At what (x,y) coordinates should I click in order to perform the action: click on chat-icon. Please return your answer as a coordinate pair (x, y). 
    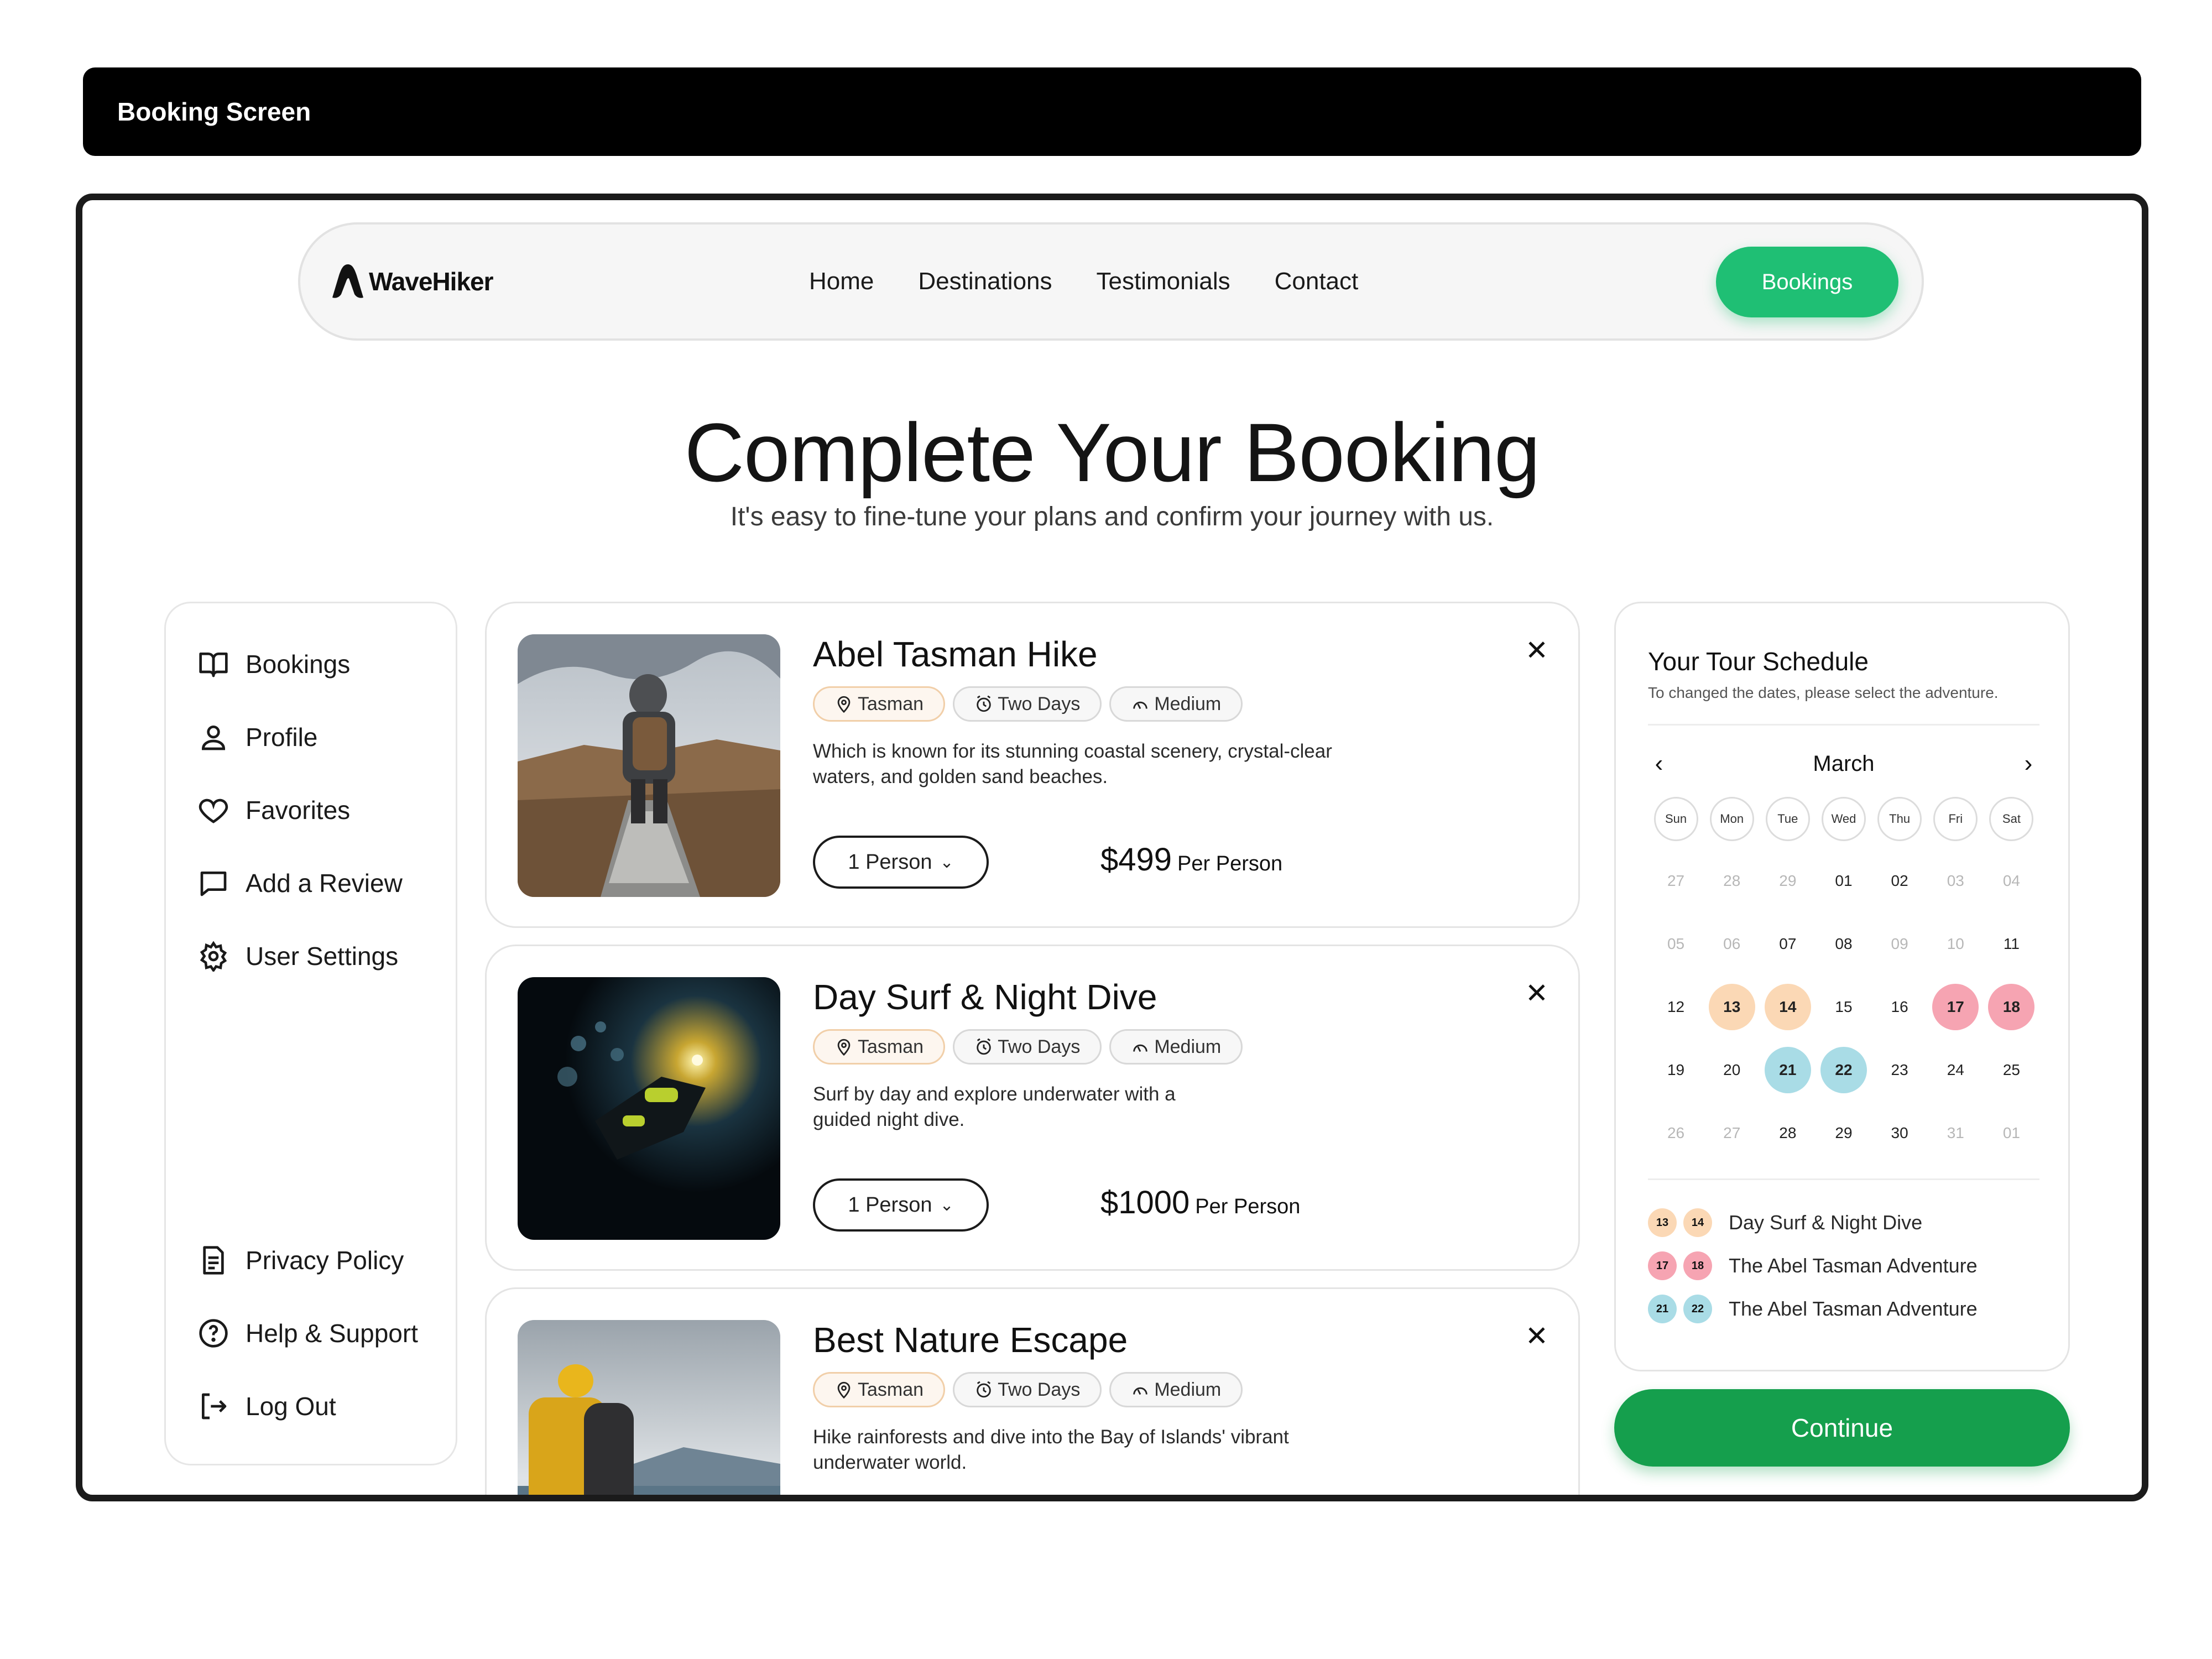
    Looking at the image, I should click on (214, 883).